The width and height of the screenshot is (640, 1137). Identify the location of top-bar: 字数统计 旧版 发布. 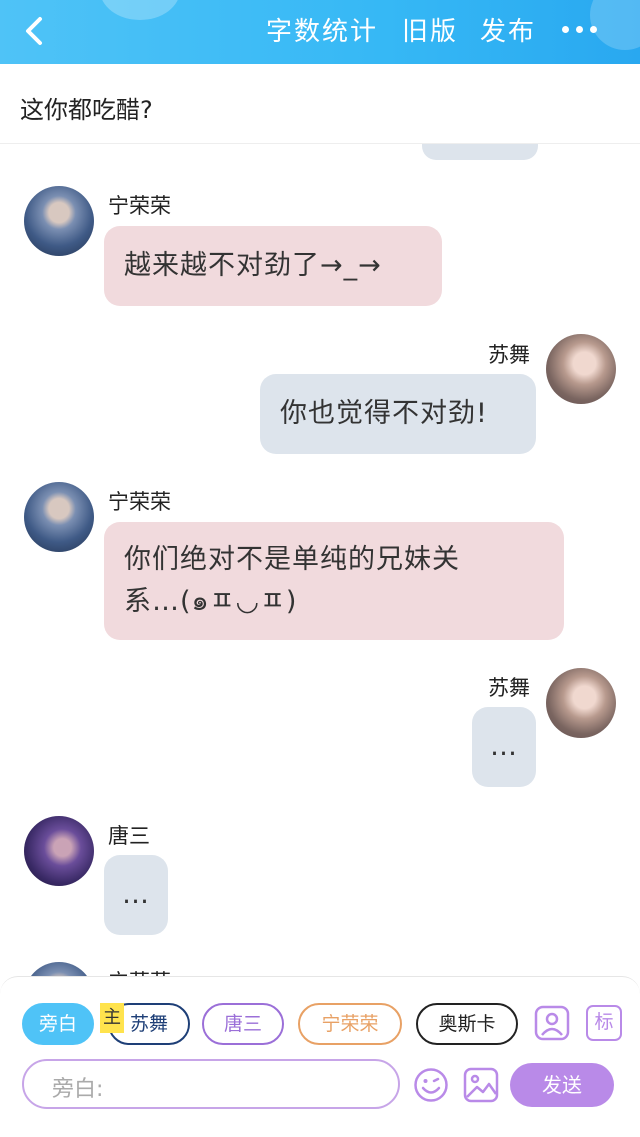
(320, 32).